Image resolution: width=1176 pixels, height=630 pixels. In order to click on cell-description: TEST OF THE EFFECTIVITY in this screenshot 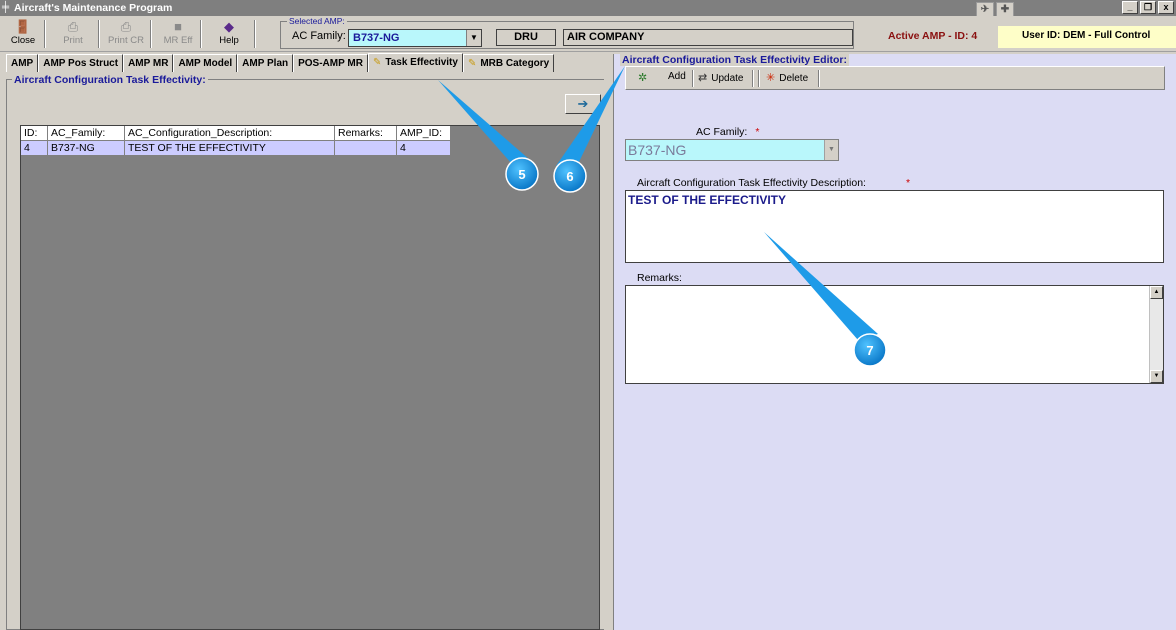, I will do `click(230, 148)`.